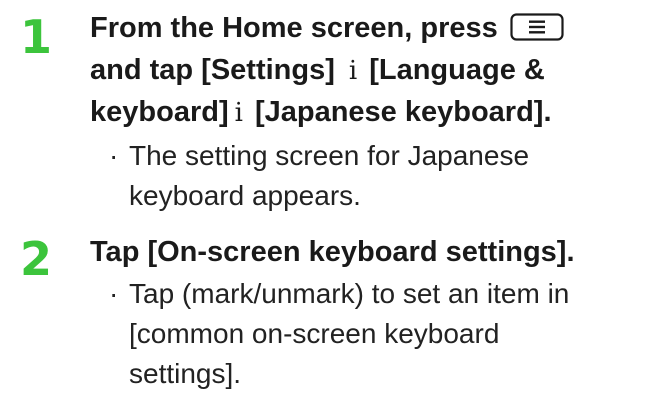 The width and height of the screenshot is (672, 416). What do you see at coordinates (36, 259) in the screenshot?
I see `step-2-number: 2` at bounding box center [36, 259].